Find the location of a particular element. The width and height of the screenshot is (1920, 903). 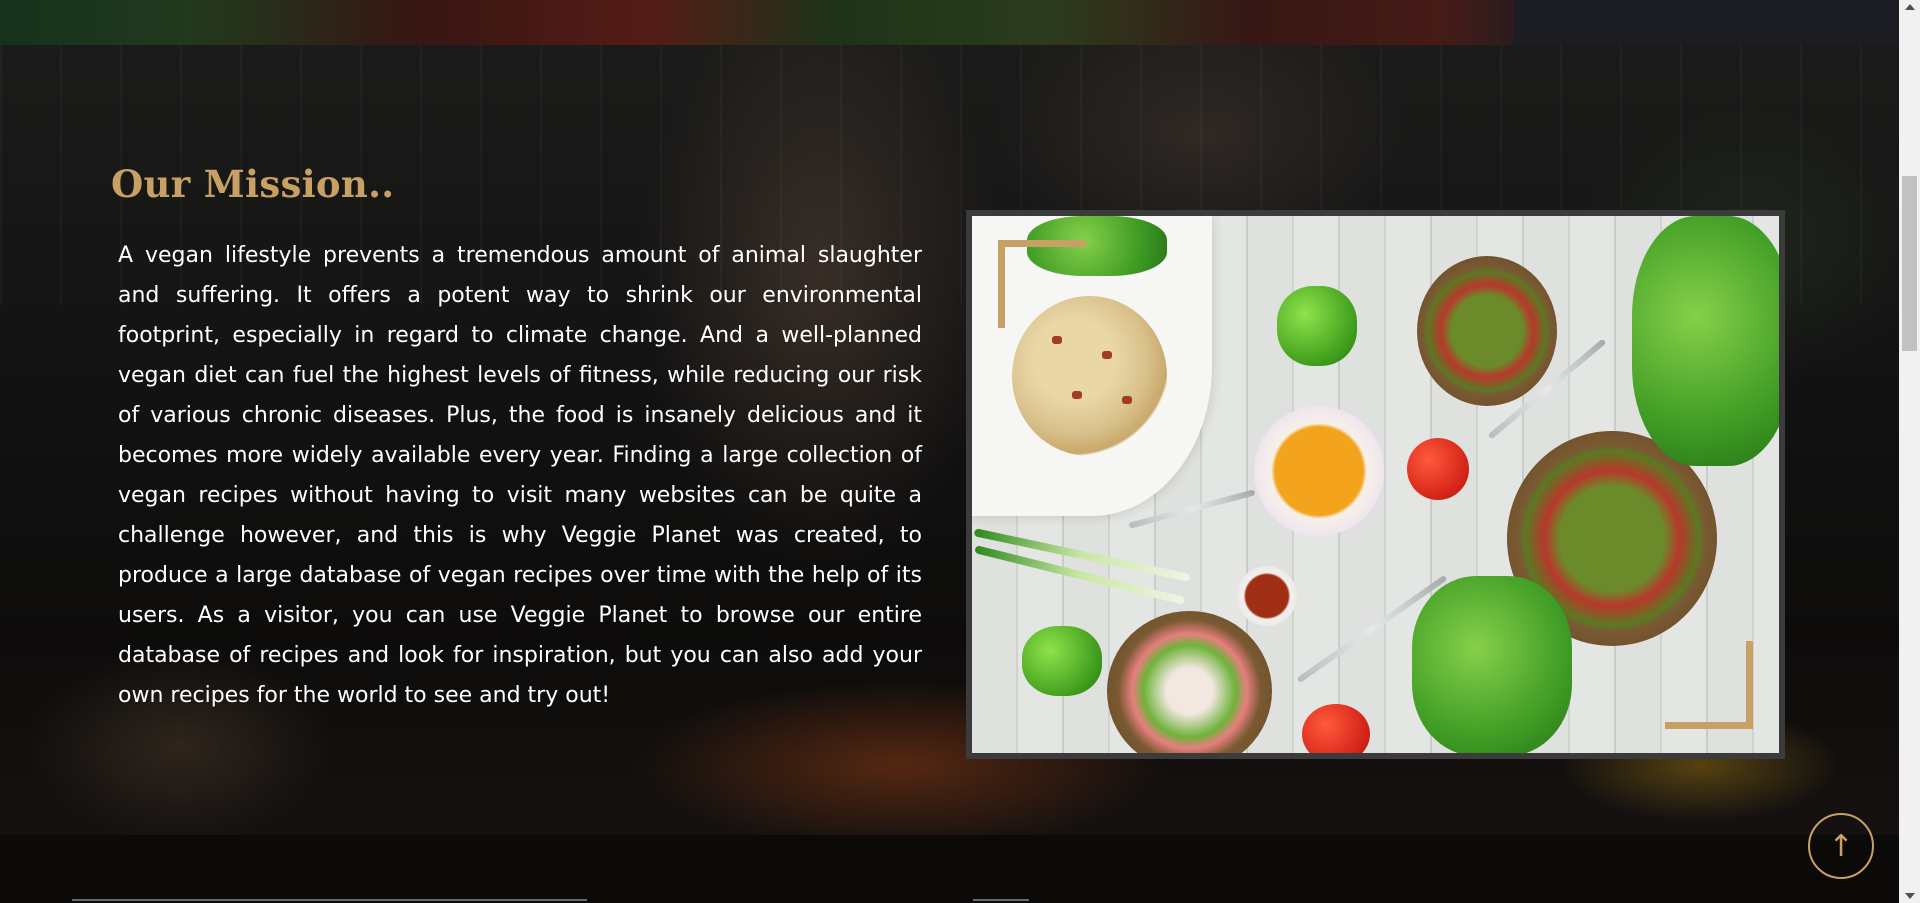

footer is located at coordinates (949, 869).